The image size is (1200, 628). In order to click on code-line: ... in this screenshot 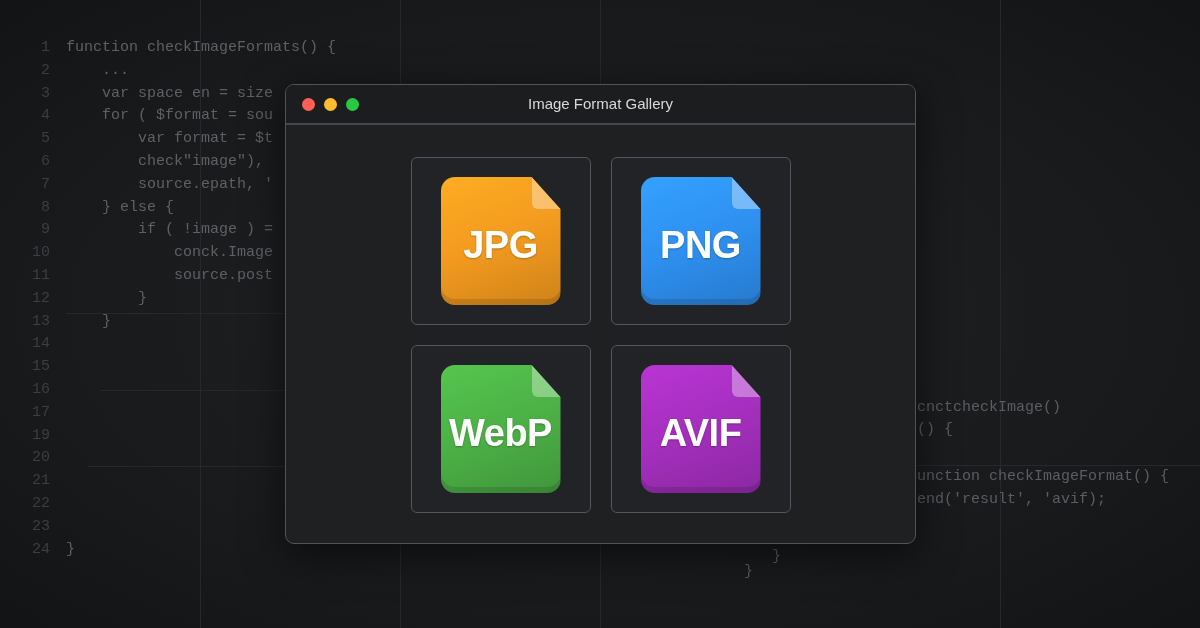, I will do `click(115, 70)`.